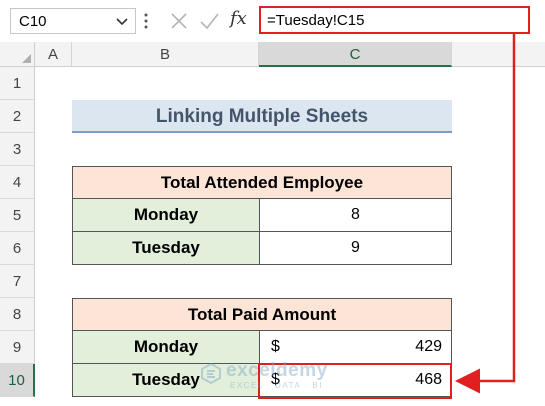 Image resolution: width=545 pixels, height=406 pixels. What do you see at coordinates (262, 314) in the screenshot?
I see `table2-header: Total Paid Amount` at bounding box center [262, 314].